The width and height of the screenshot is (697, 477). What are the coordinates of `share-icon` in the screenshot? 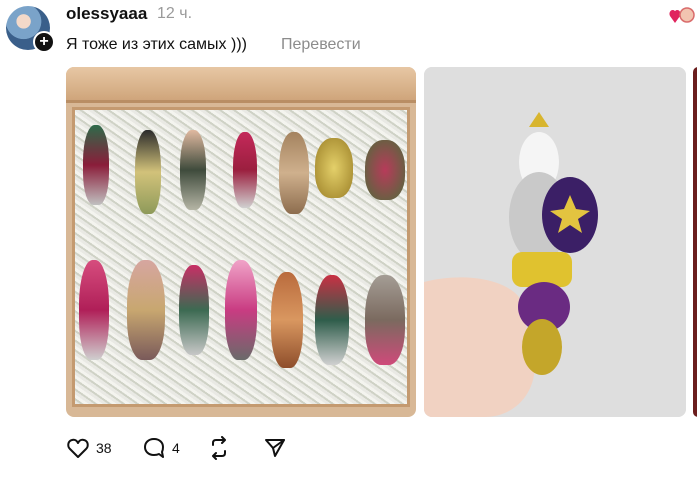 It's located at (275, 448).